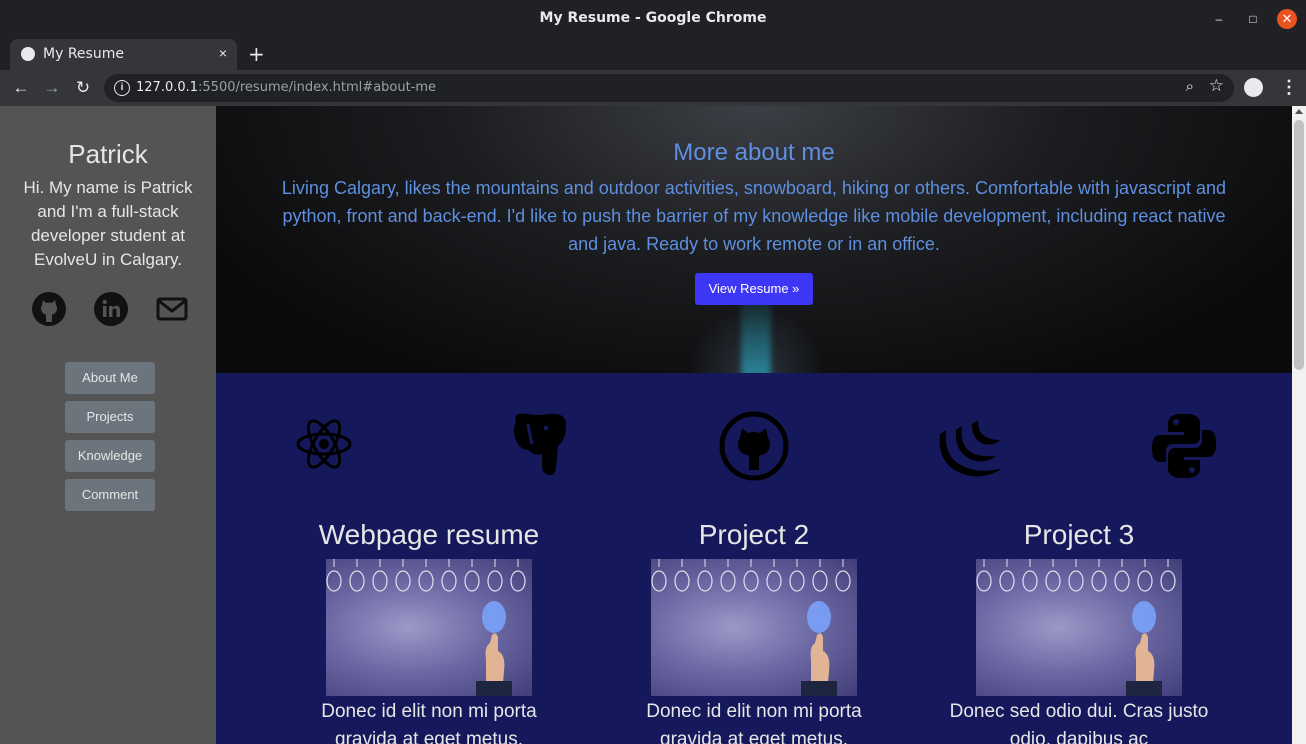 Image resolution: width=1306 pixels, height=744 pixels. What do you see at coordinates (83, 88) in the screenshot?
I see `reload-icon: ↻` at bounding box center [83, 88].